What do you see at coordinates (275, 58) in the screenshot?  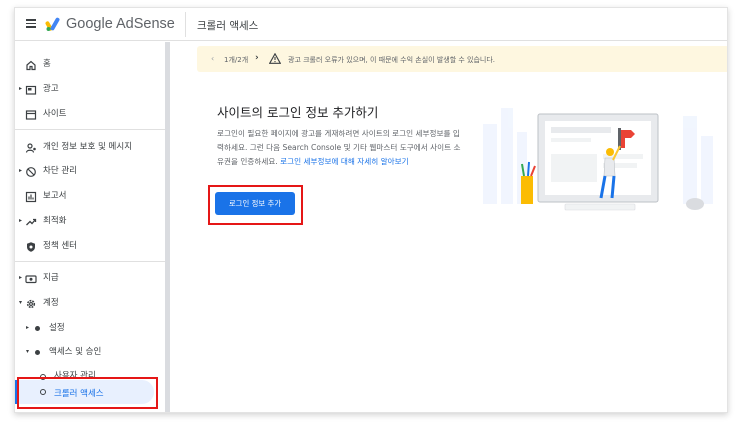 I see `warning-icon` at bounding box center [275, 58].